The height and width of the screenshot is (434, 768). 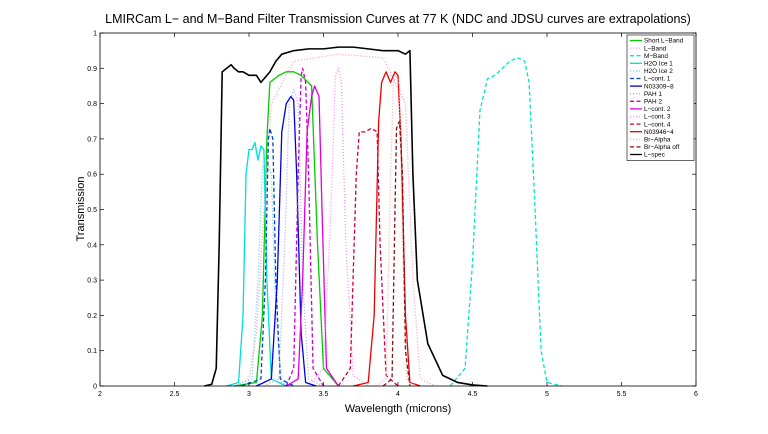 I want to click on legend-label: N03946−4, so click(x=659, y=132).